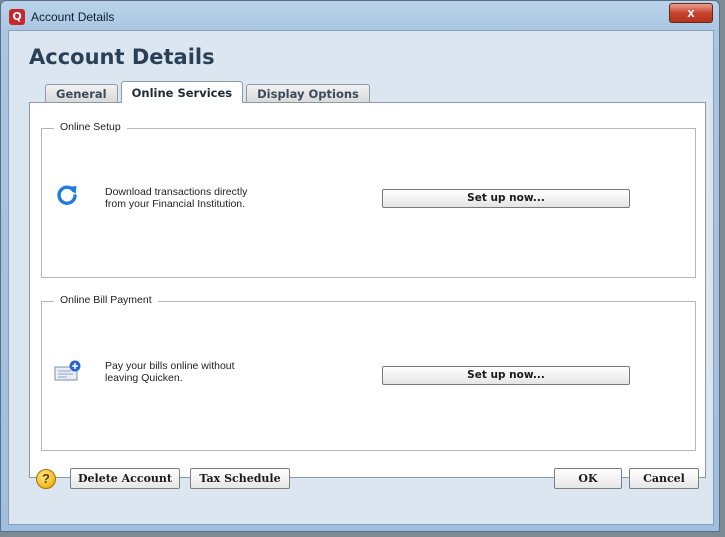 This screenshot has height=537, width=725. What do you see at coordinates (122, 57) in the screenshot?
I see `page-title: Account Details` at bounding box center [122, 57].